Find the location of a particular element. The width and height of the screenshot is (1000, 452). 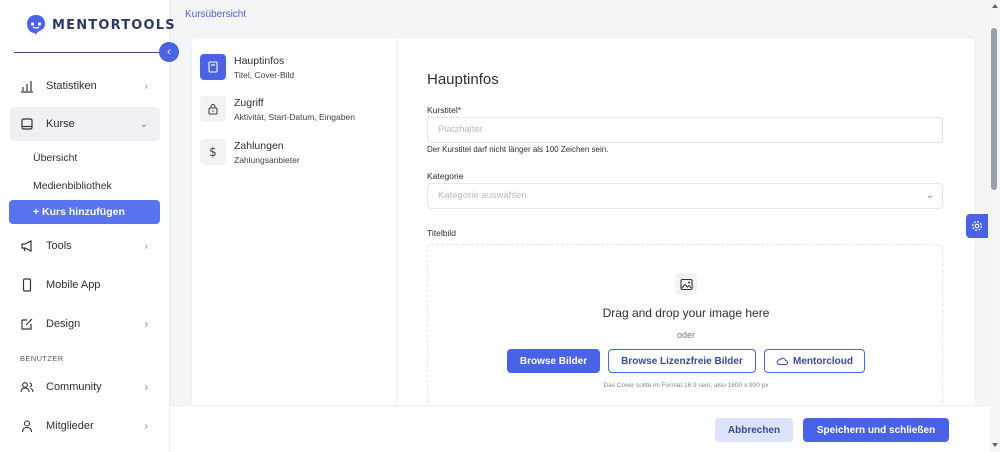

step-subtitle: Aktivität, Start-Datum, Eingaben is located at coordinates (294, 117).